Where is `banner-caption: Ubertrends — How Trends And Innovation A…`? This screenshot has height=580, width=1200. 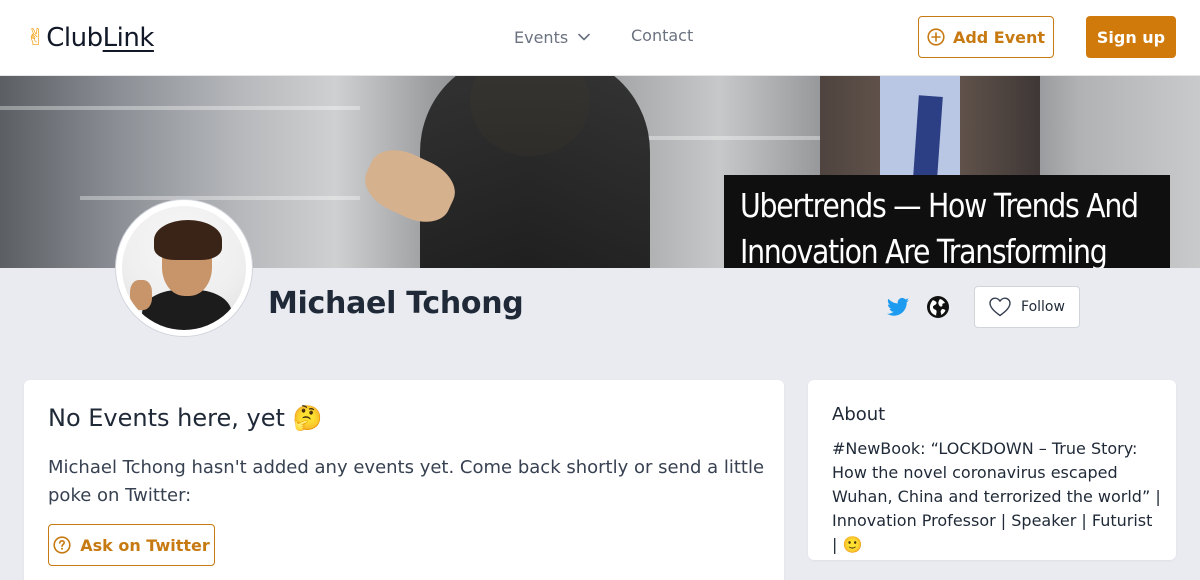 banner-caption: Ubertrends — How Trends And Innovation A… is located at coordinates (947, 221).